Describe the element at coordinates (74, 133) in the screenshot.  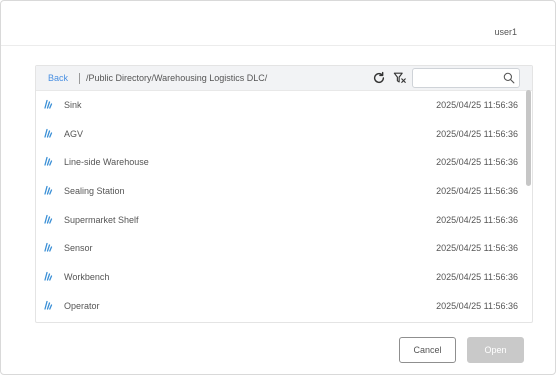
I see `file-name: AGV` at that location.